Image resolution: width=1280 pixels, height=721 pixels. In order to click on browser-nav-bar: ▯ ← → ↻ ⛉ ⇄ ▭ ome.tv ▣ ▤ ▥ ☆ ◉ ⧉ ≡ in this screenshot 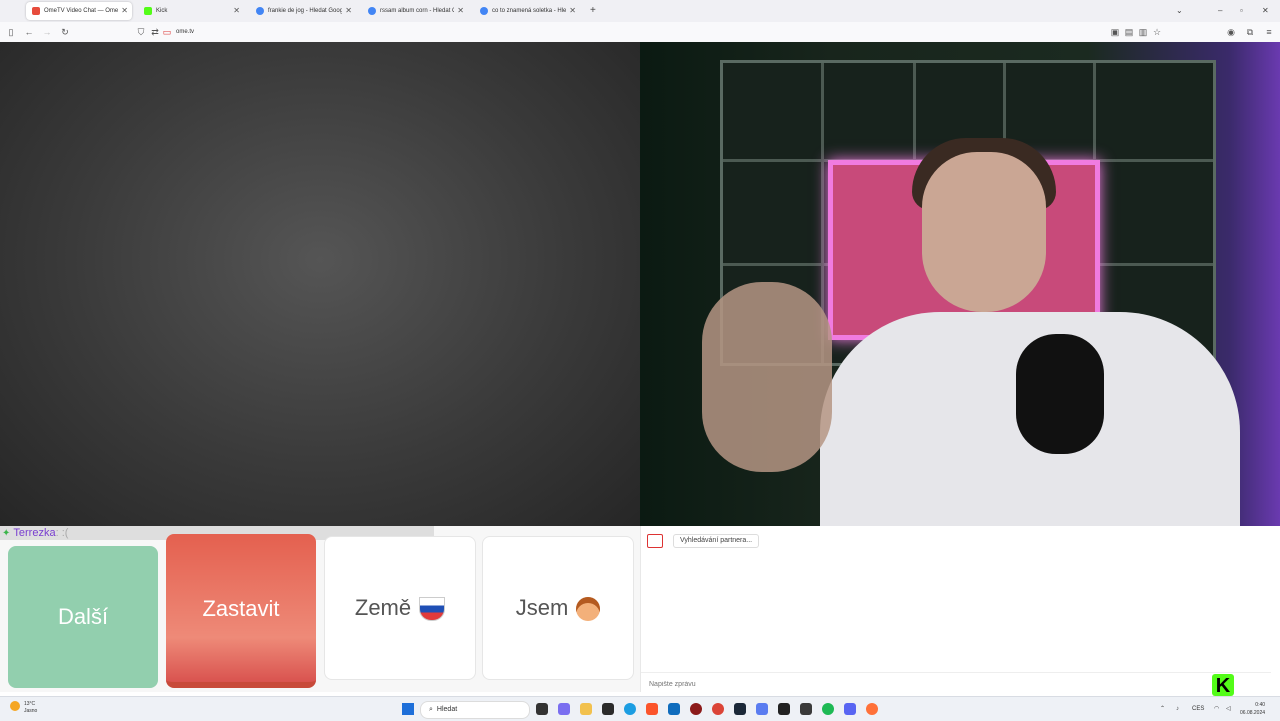, I will do `click(640, 32)`.